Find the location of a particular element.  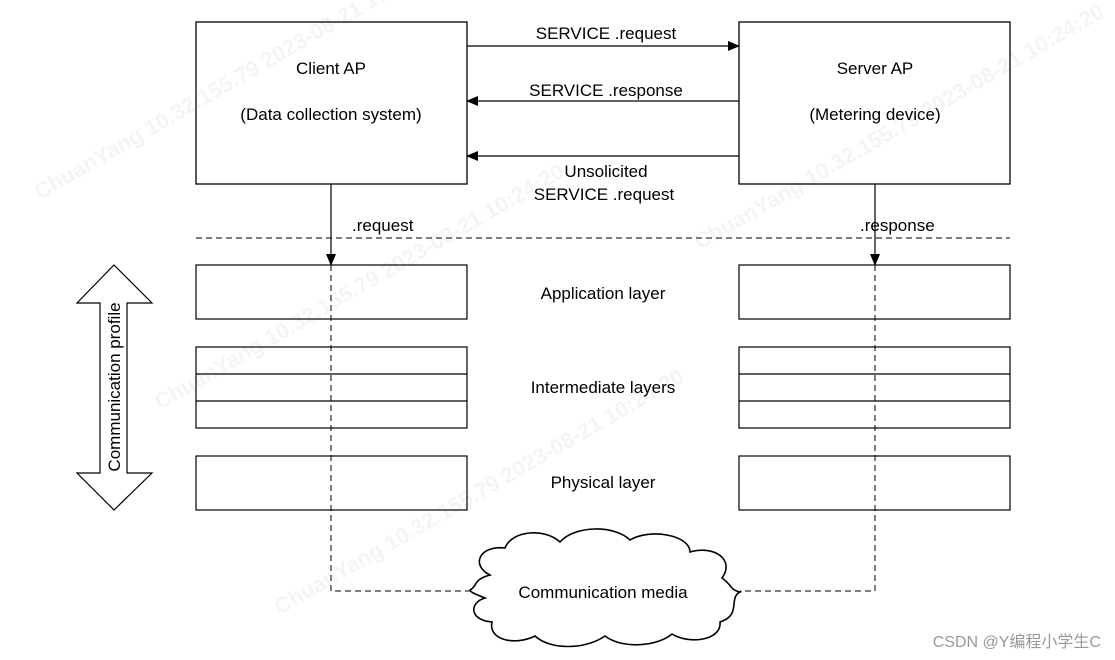

intermediate-layers-label: Intermediate layers is located at coordinates (603, 387).